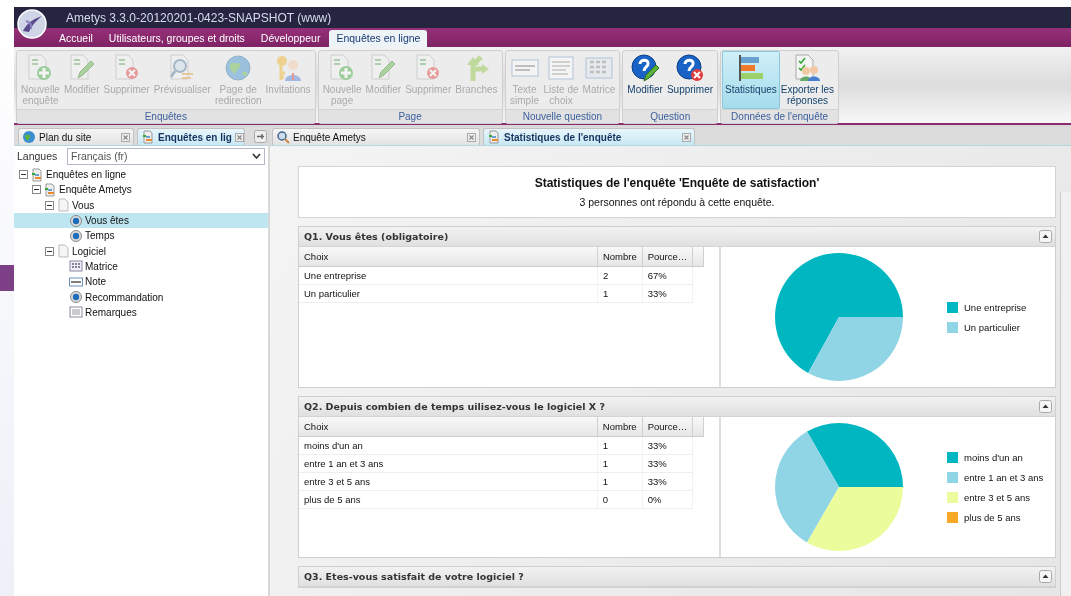 This screenshot has height=596, width=1071. I want to click on panel-tab: Plan du site, so click(76, 136).